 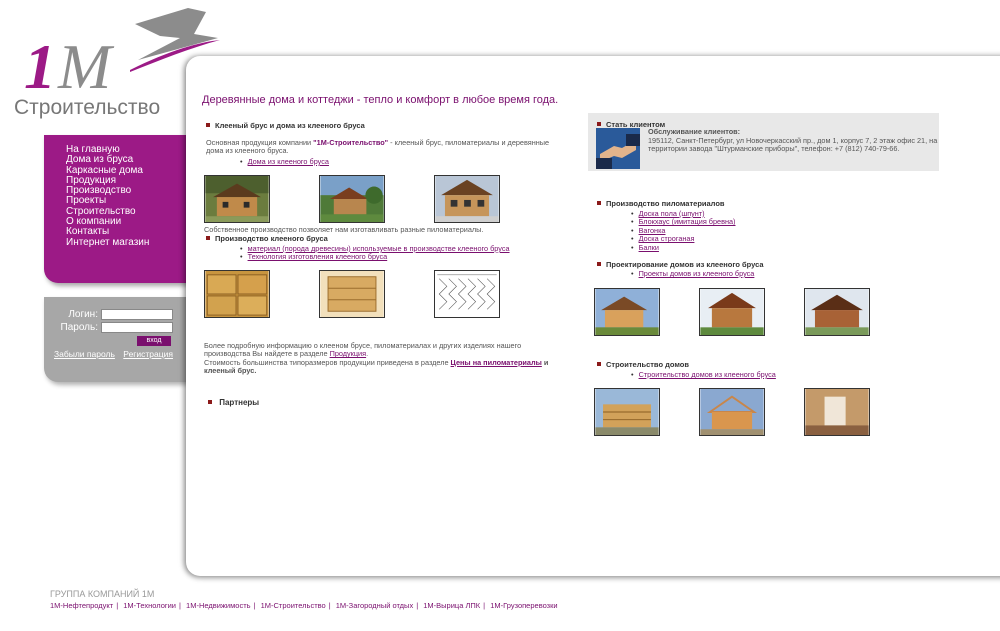 What do you see at coordinates (84, 354) in the screenshot?
I see `forgot-password-link: Забыли пароль` at bounding box center [84, 354].